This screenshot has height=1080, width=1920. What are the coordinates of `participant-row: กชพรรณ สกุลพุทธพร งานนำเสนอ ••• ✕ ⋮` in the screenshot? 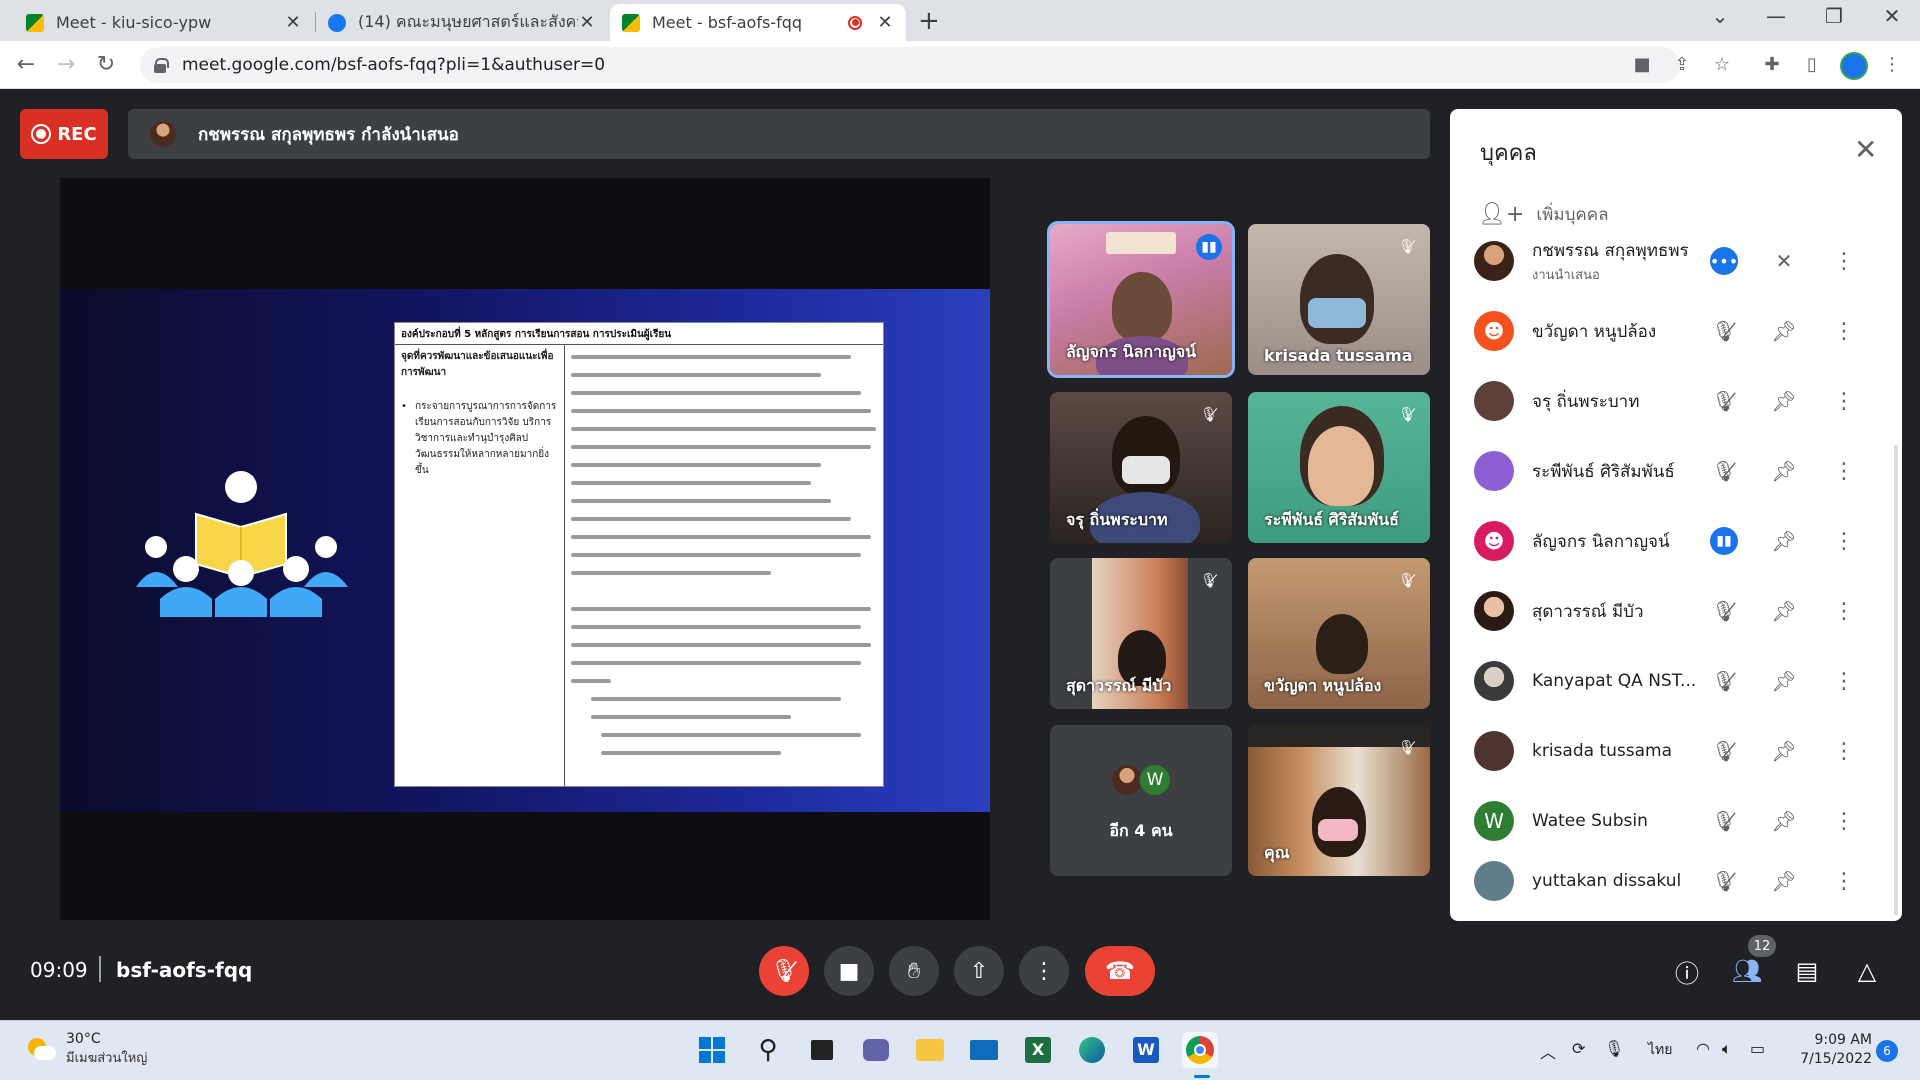 It's located at (1674, 261).